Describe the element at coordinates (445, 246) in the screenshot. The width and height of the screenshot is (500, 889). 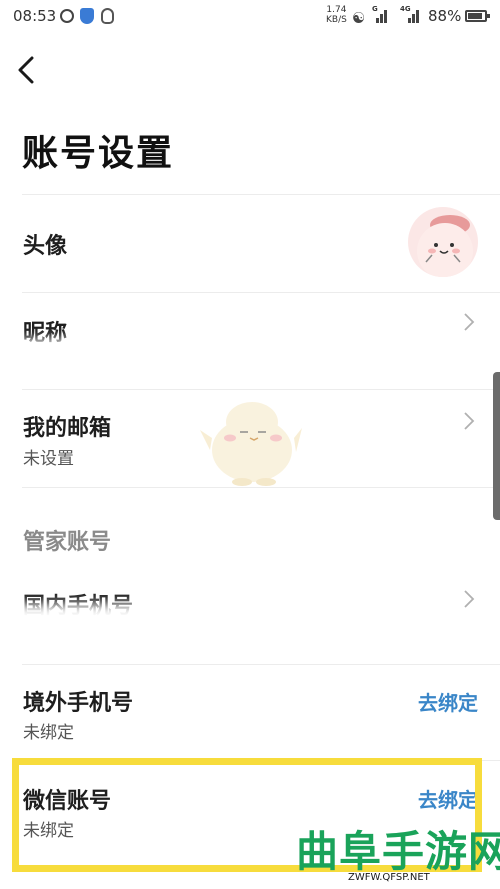
I see `avatar-cartoon-icon` at that location.